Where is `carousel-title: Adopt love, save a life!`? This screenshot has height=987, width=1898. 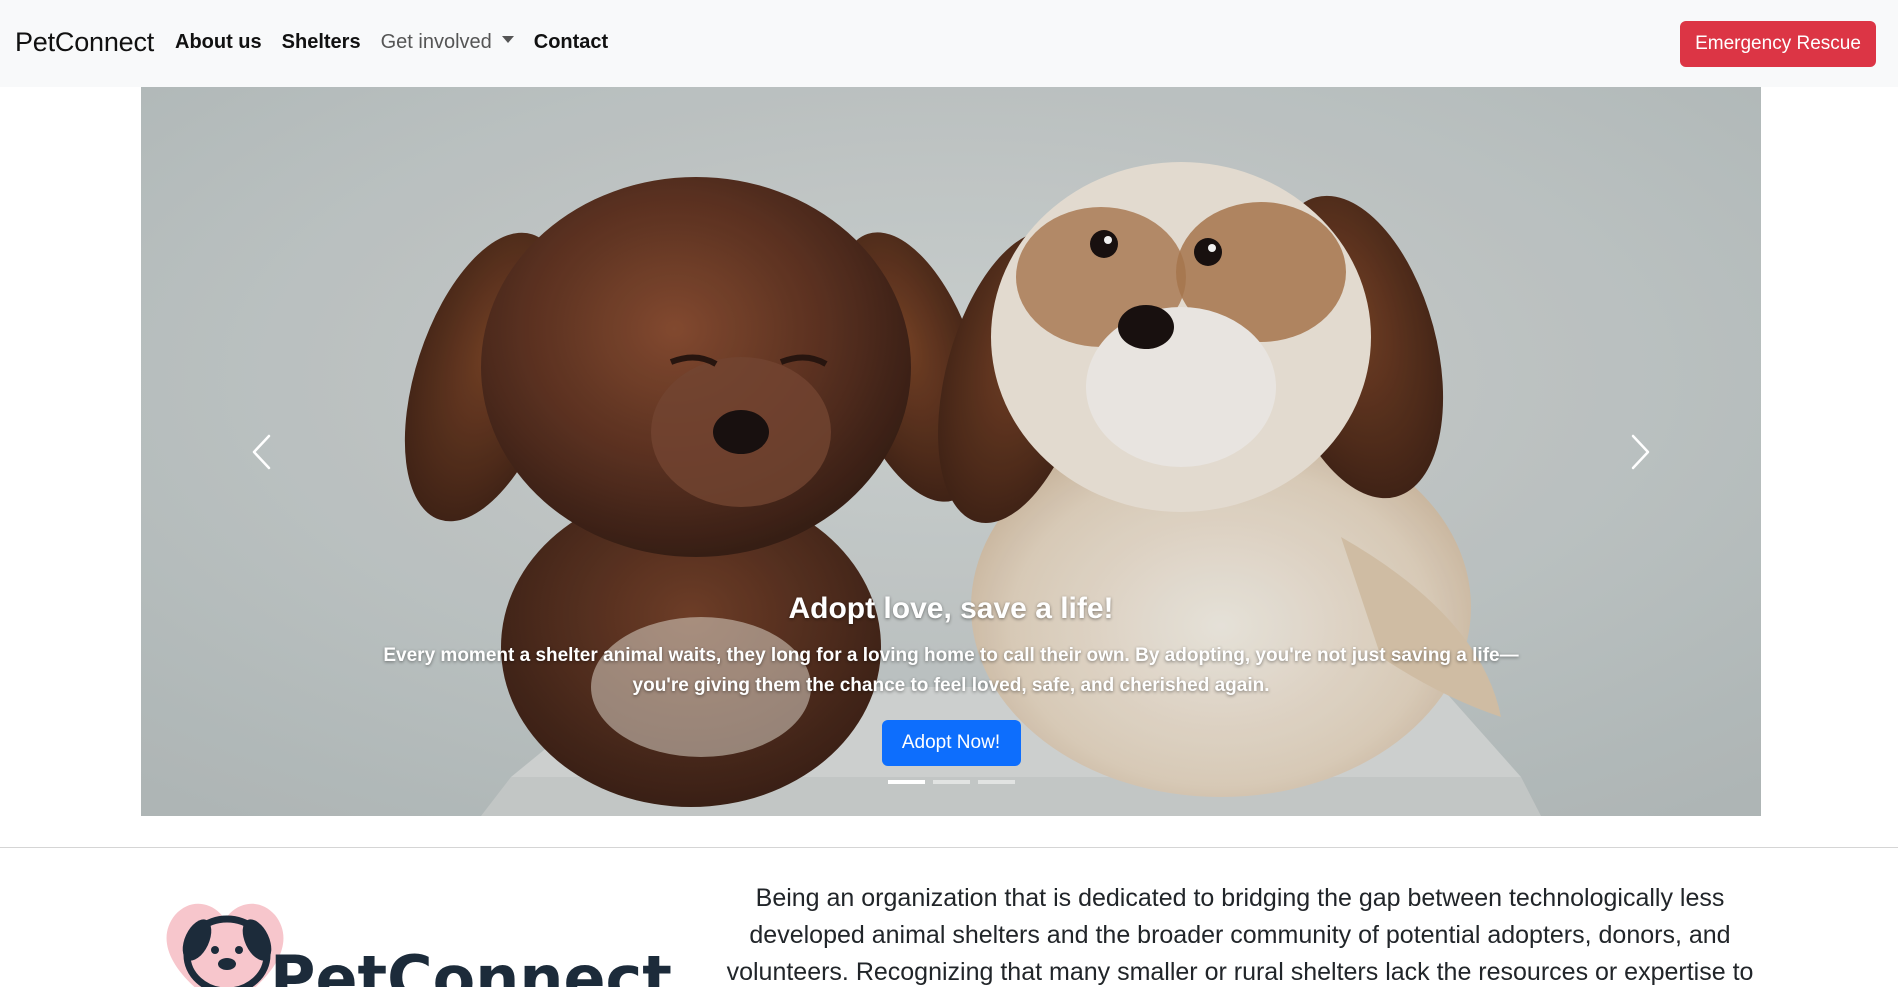
carousel-title: Adopt love, save a life! is located at coordinates (951, 608).